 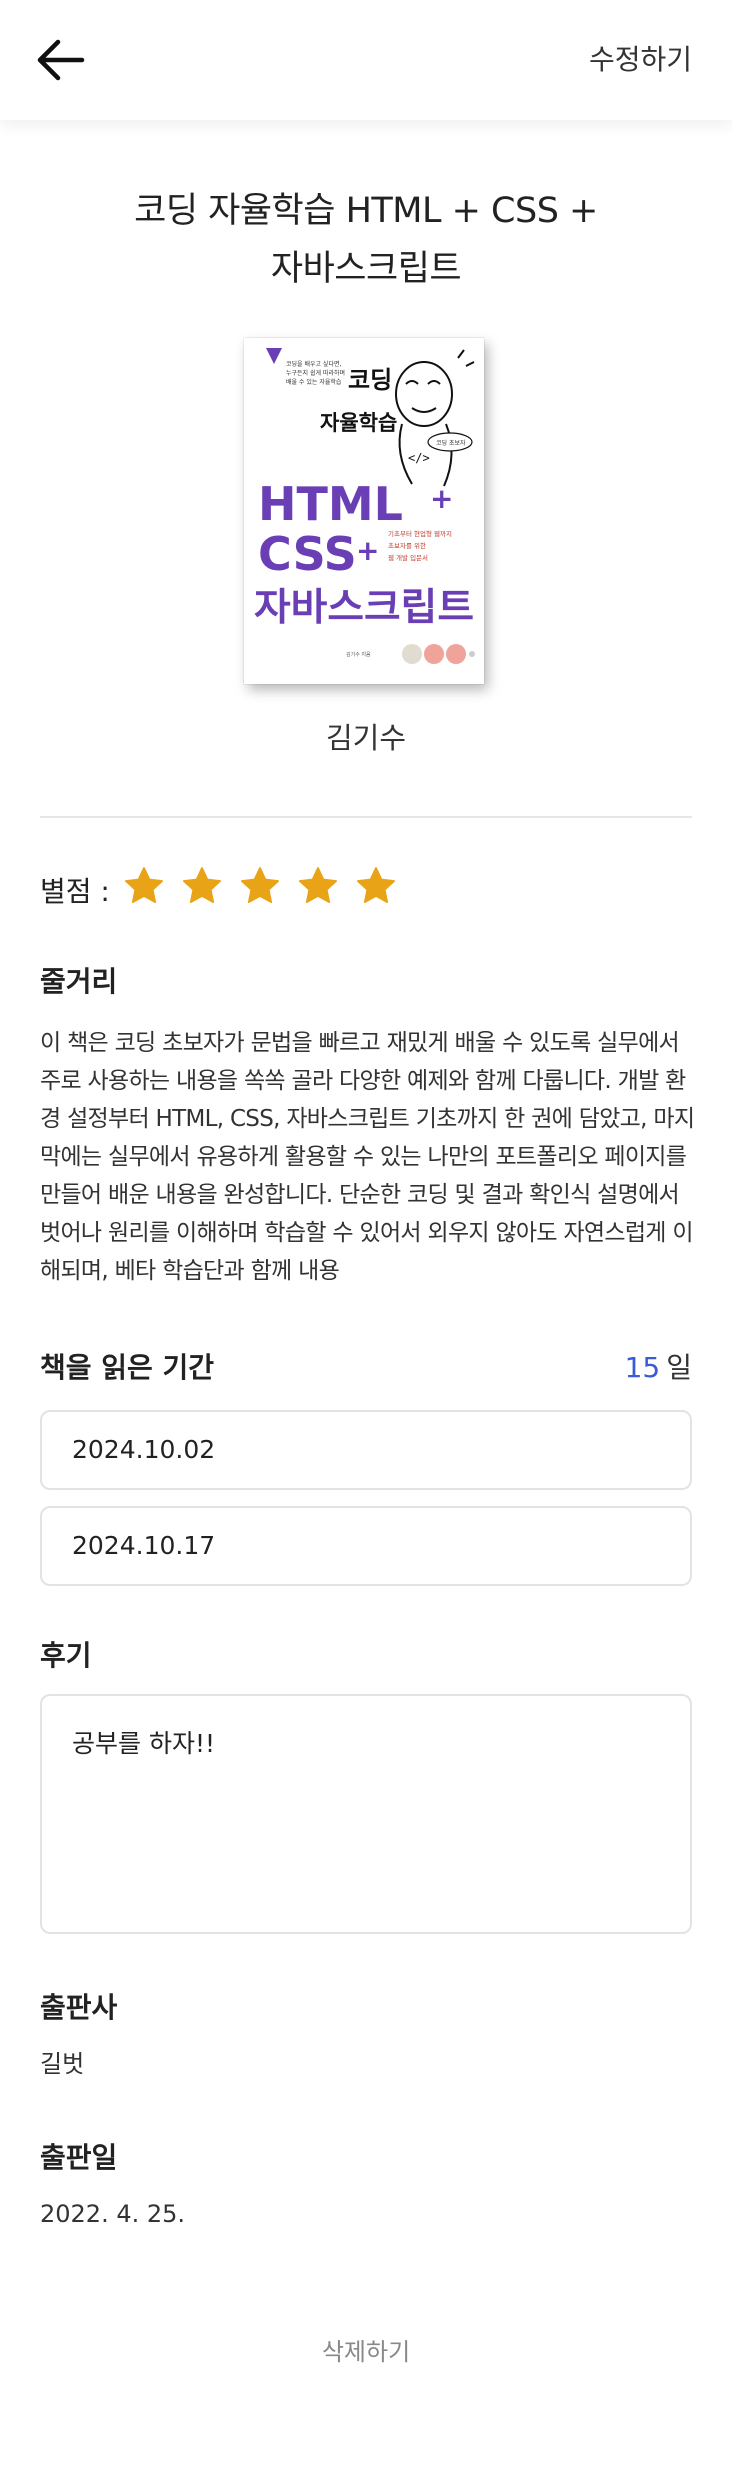 I want to click on cover-bubble-text: 코딩 초보자, so click(x=451, y=443).